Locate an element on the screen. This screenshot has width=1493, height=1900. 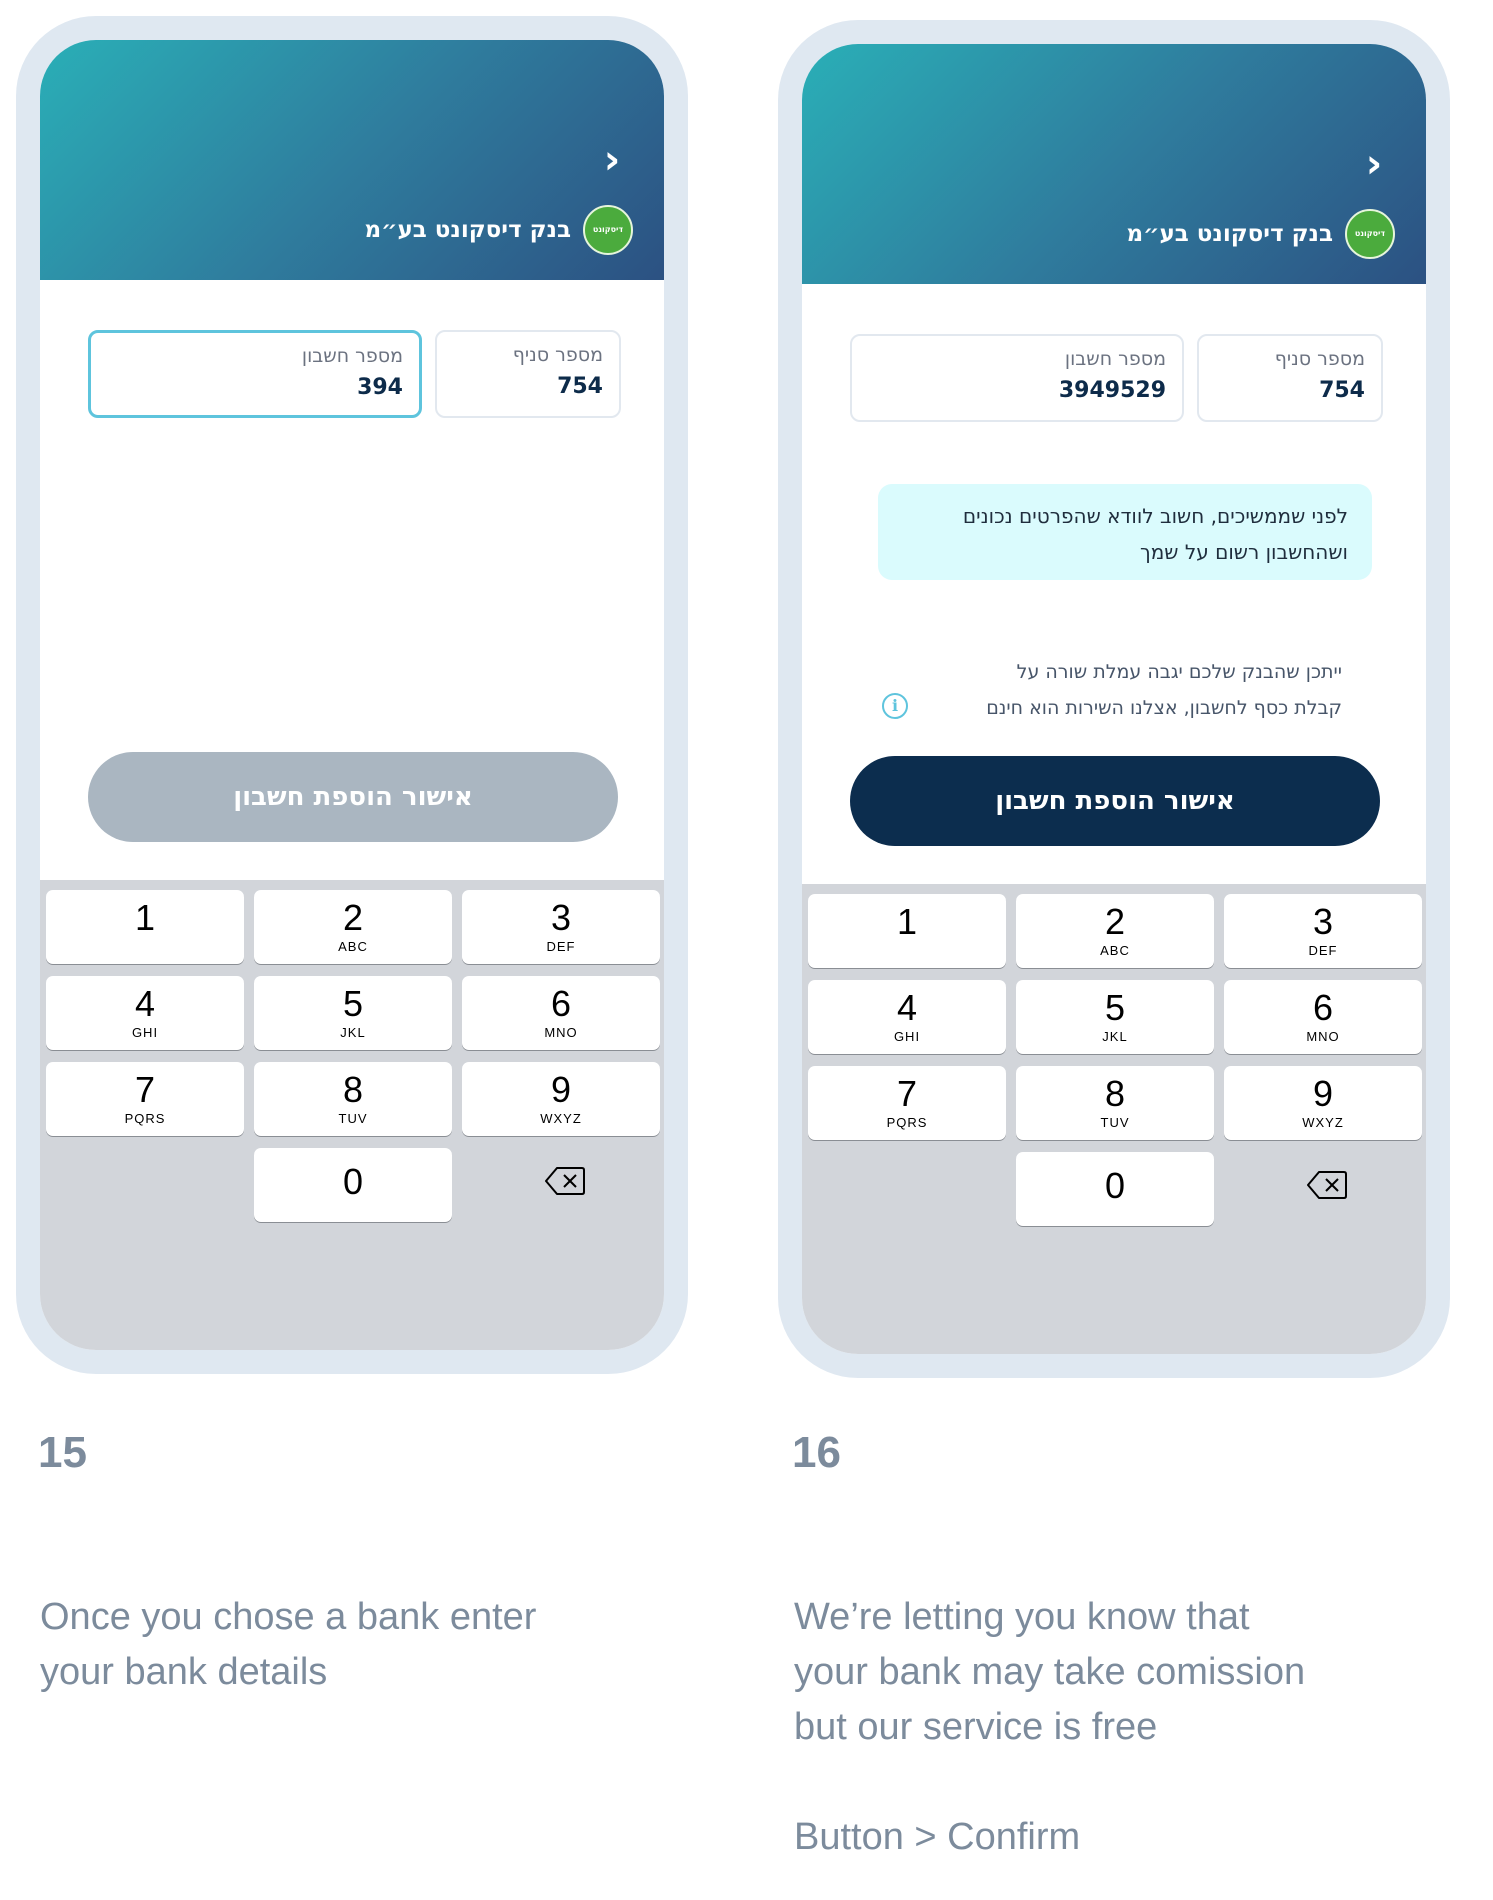
key-letters: TUV is located at coordinates (1115, 1122).